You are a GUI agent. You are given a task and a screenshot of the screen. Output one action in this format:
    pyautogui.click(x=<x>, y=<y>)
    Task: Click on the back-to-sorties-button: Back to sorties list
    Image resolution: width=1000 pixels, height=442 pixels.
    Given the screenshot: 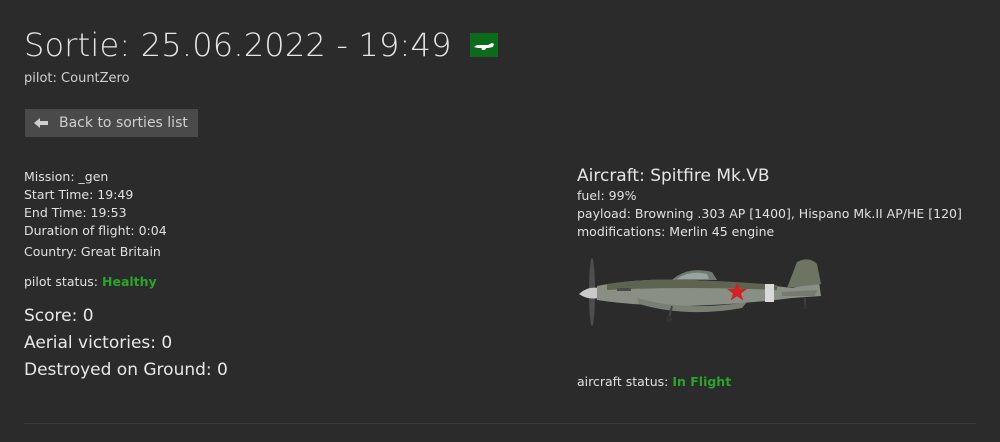 What is the action you would take?
    pyautogui.click(x=111, y=123)
    